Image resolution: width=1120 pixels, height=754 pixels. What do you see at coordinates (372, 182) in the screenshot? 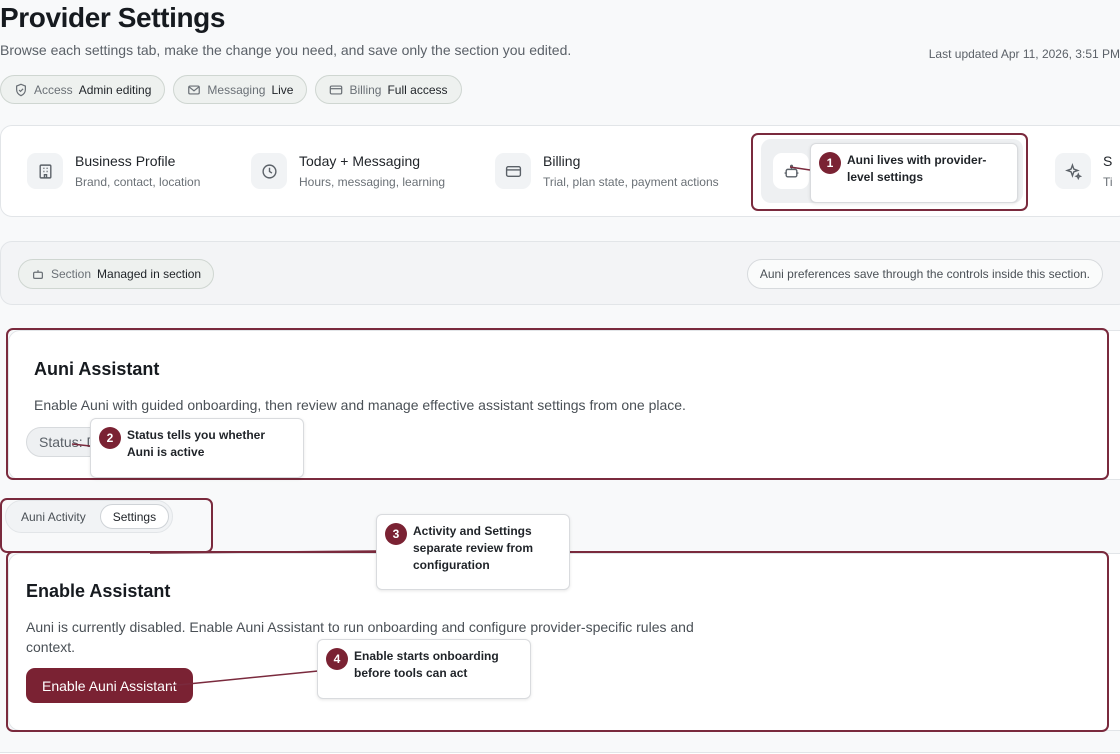
I see `tab-subtitle: Hours, messaging, learning` at bounding box center [372, 182].